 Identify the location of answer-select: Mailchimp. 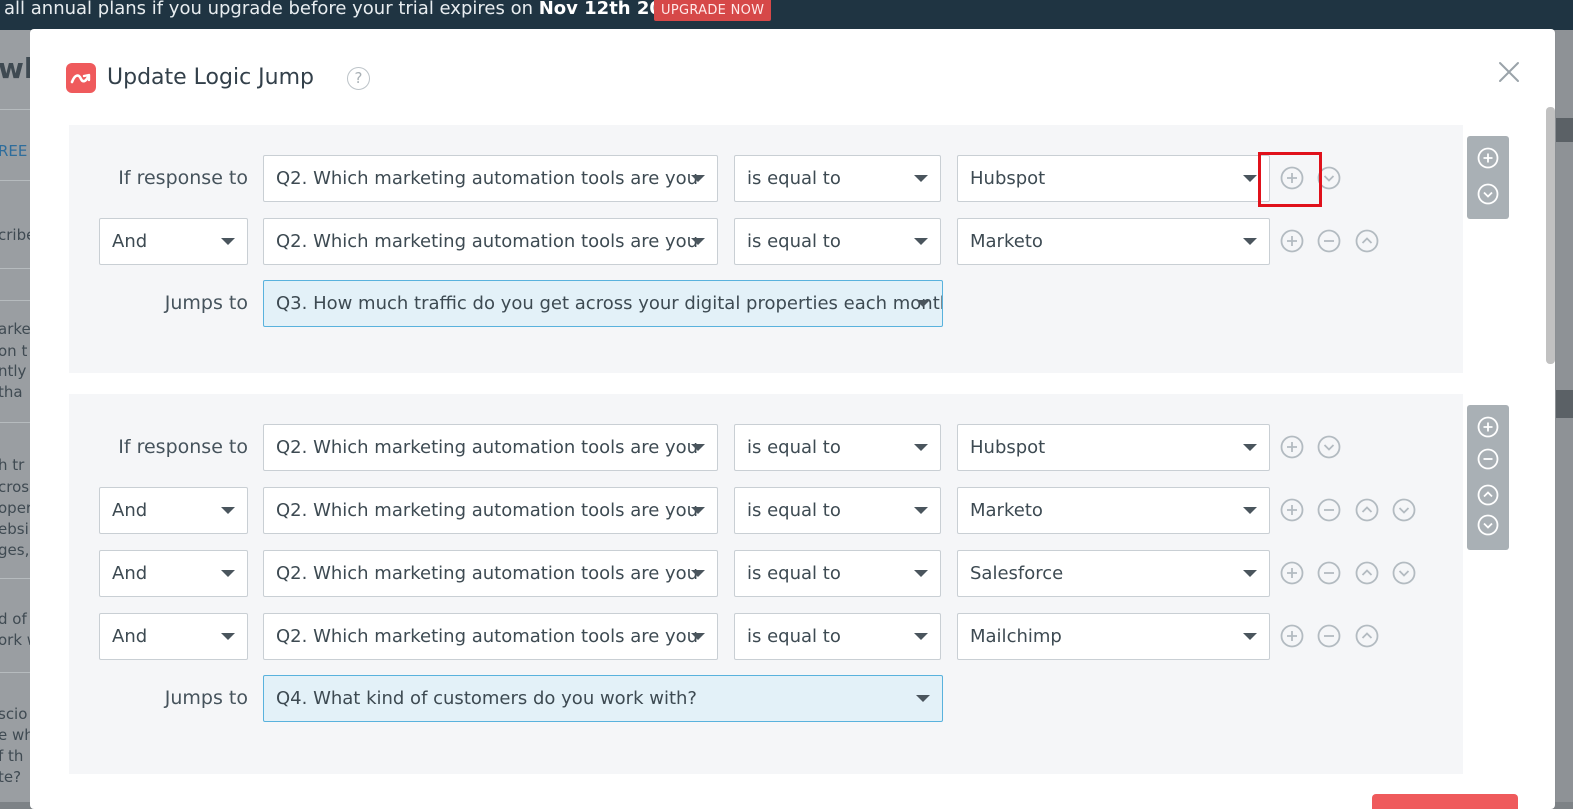
(1113, 636).